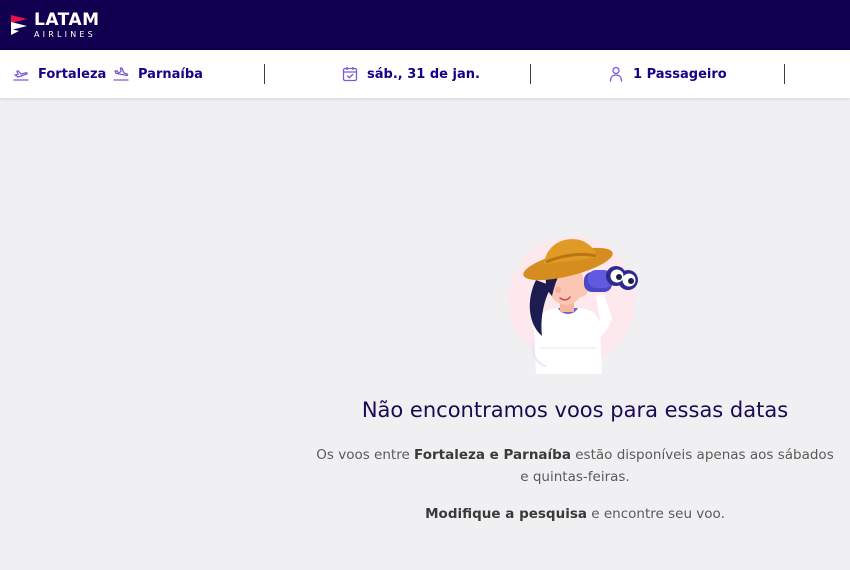 The width and height of the screenshot is (850, 570). What do you see at coordinates (616, 74) in the screenshot?
I see `person-icon` at bounding box center [616, 74].